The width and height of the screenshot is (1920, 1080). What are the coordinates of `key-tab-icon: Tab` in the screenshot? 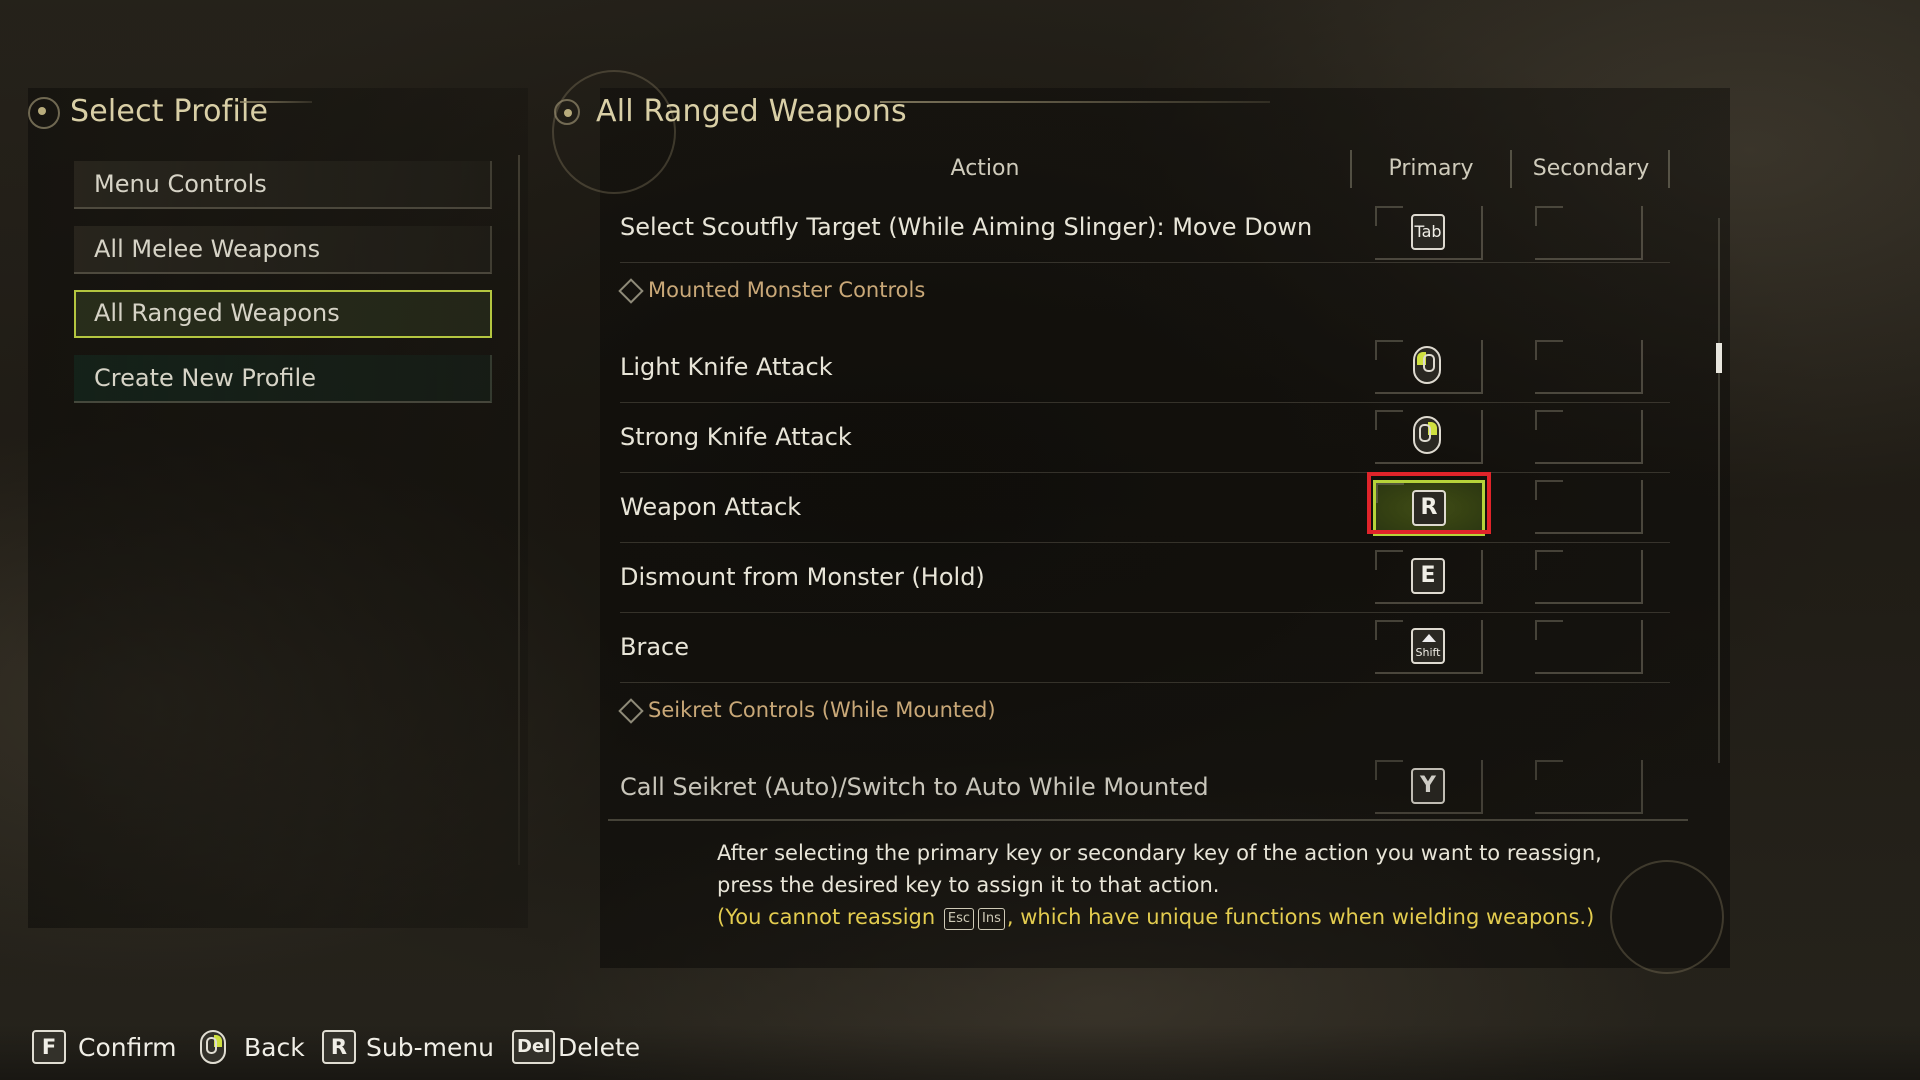 It's located at (1428, 232).